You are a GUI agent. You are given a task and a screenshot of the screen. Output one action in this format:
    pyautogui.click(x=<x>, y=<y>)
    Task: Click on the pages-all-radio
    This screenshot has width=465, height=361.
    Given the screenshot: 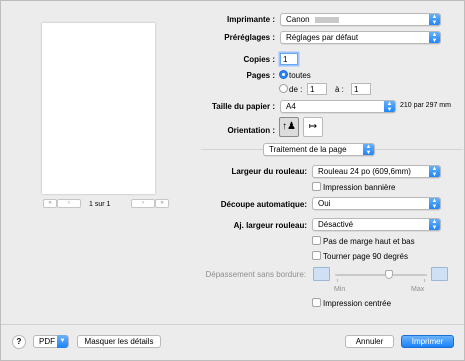 What is the action you would take?
    pyautogui.click(x=283, y=74)
    